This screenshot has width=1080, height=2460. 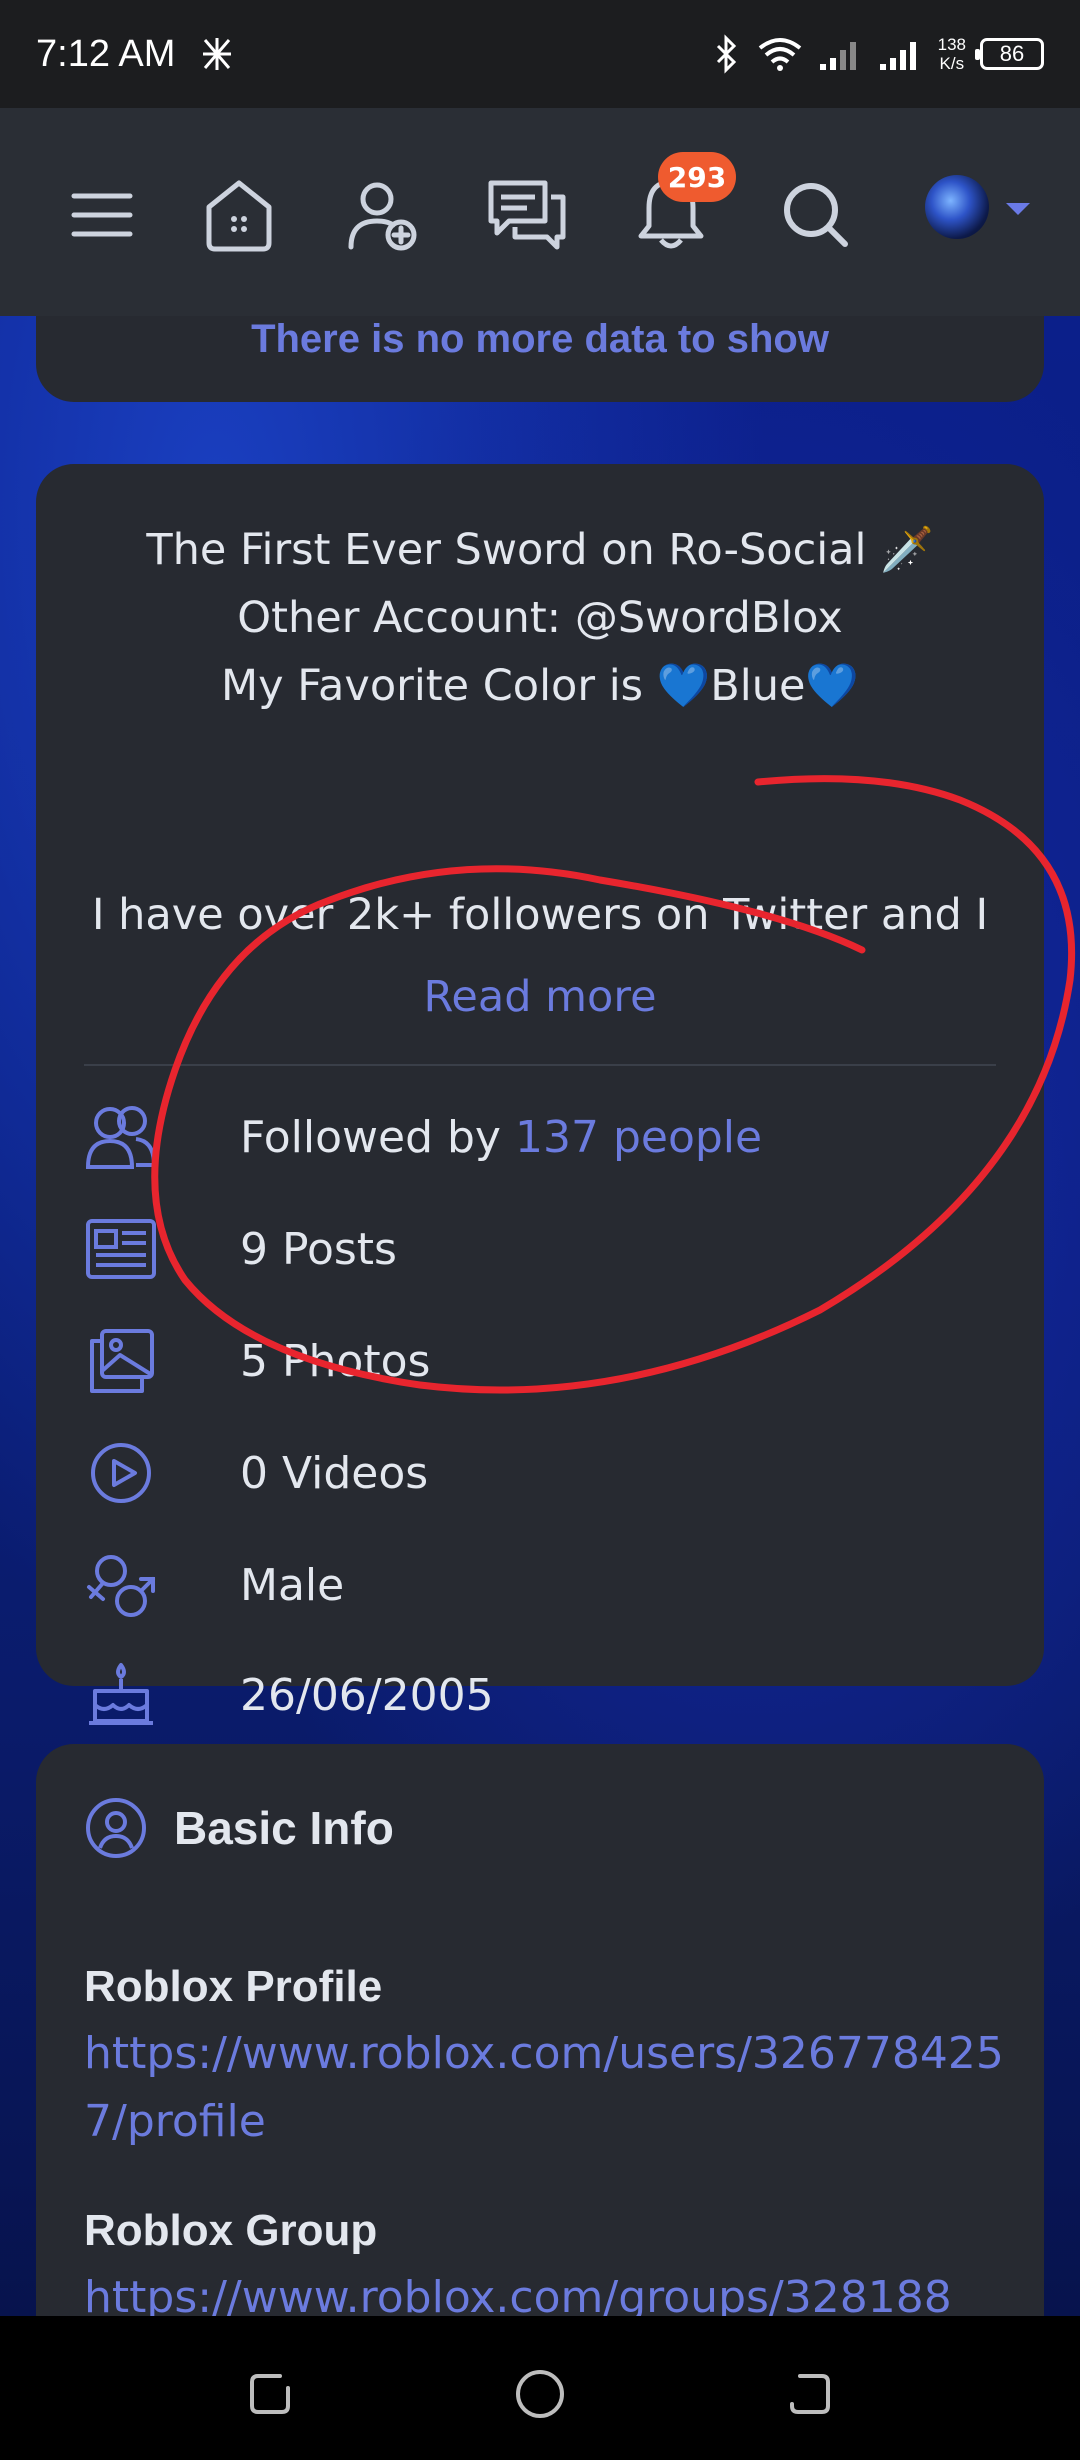 I want to click on network-speed-value: 138, so click(x=951, y=44).